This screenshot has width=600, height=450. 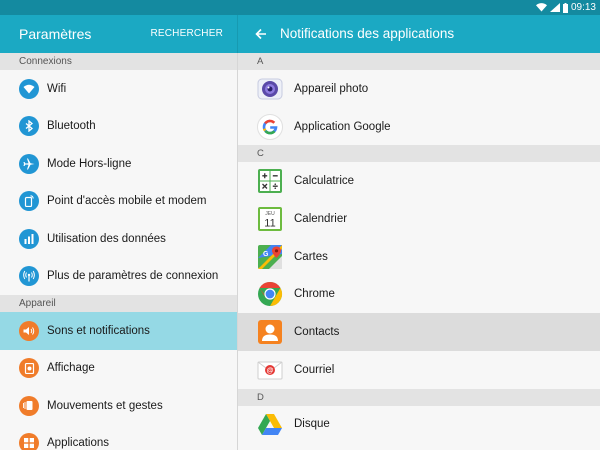 I want to click on back-arrow-icon, so click(x=260, y=34).